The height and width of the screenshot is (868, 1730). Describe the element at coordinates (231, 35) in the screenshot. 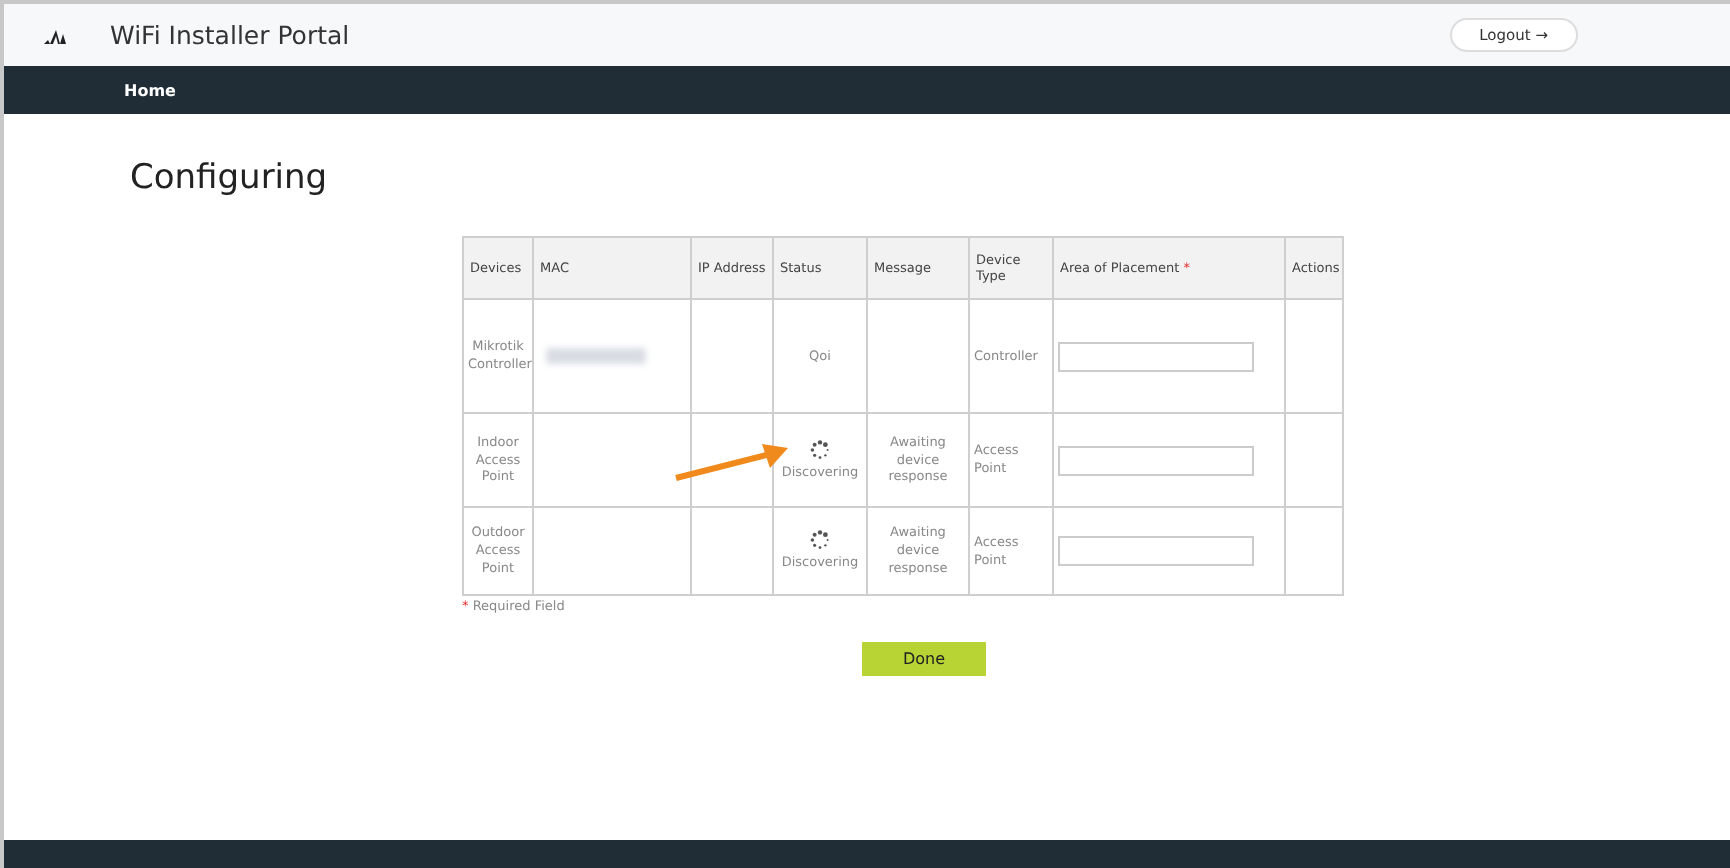

I see `app-title: WiFi Installer Portal` at that location.